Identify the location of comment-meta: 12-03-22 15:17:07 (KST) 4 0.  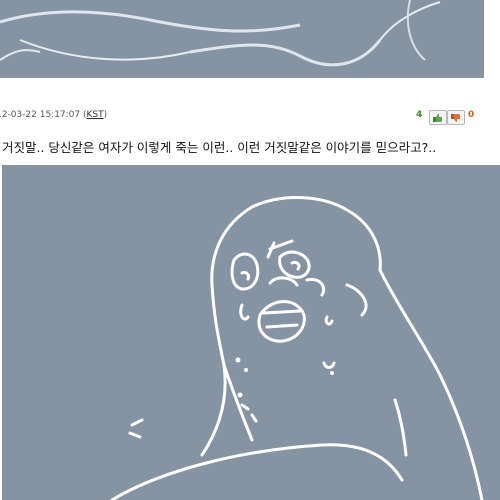
(250, 115).